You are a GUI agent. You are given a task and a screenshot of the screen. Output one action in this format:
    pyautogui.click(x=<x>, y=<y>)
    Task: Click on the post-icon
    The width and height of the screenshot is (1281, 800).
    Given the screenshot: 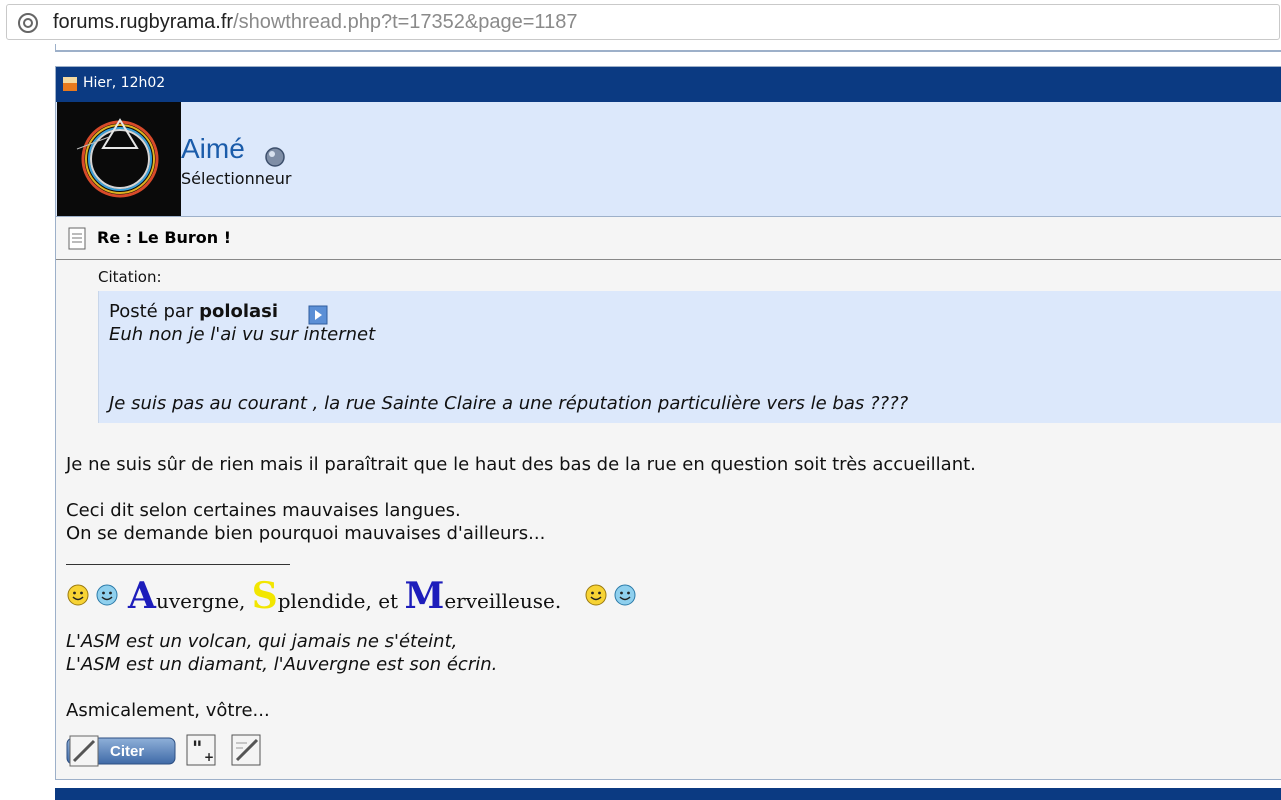 What is the action you would take?
    pyautogui.click(x=70, y=84)
    